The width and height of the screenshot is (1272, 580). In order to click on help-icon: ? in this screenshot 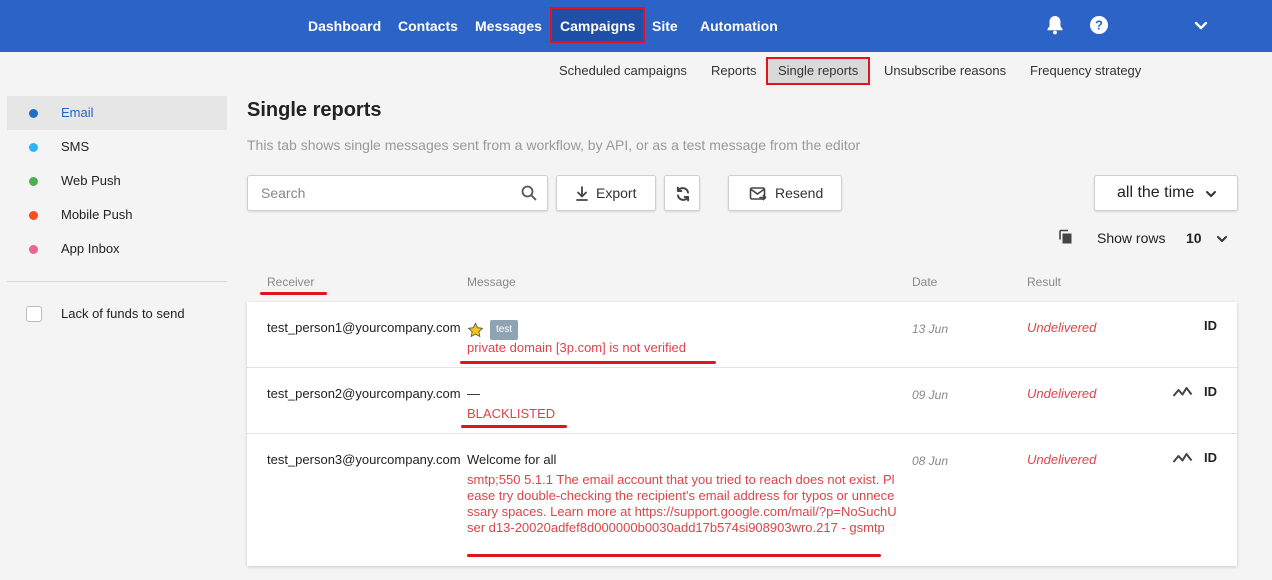, I will do `click(1100, 25)`.